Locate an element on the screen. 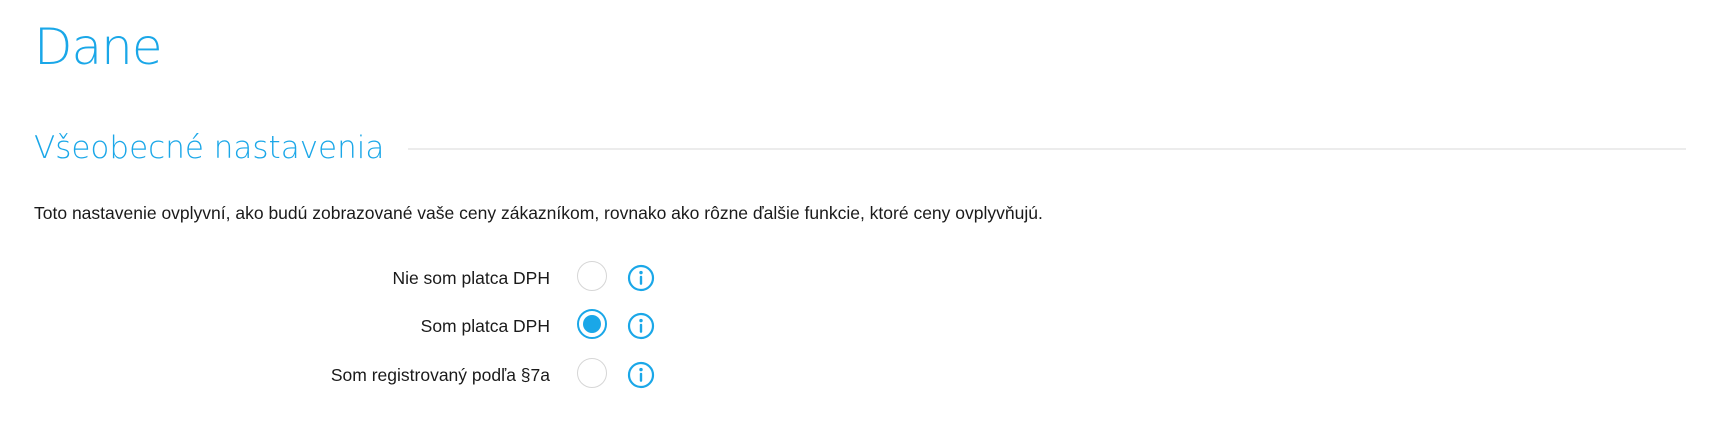  page-title: Dane is located at coordinates (98, 47).